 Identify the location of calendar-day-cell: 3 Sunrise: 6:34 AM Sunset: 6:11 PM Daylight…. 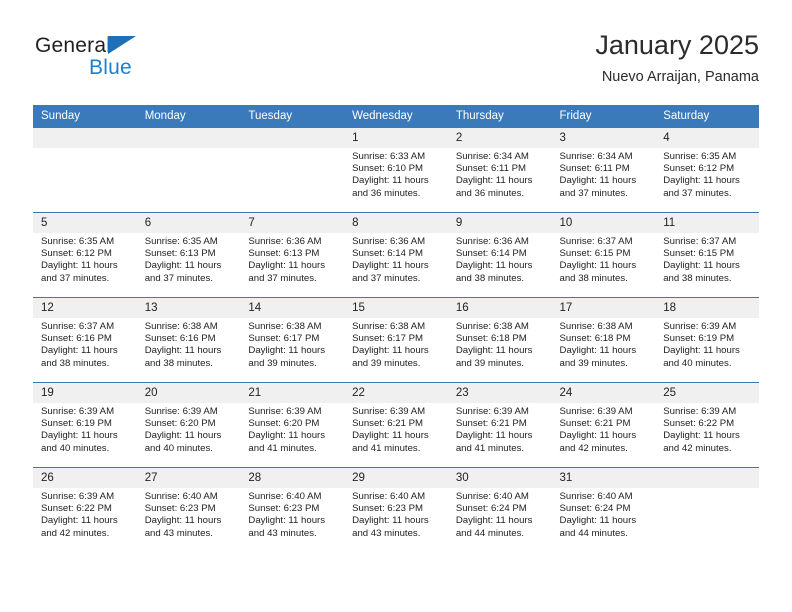
(603, 170).